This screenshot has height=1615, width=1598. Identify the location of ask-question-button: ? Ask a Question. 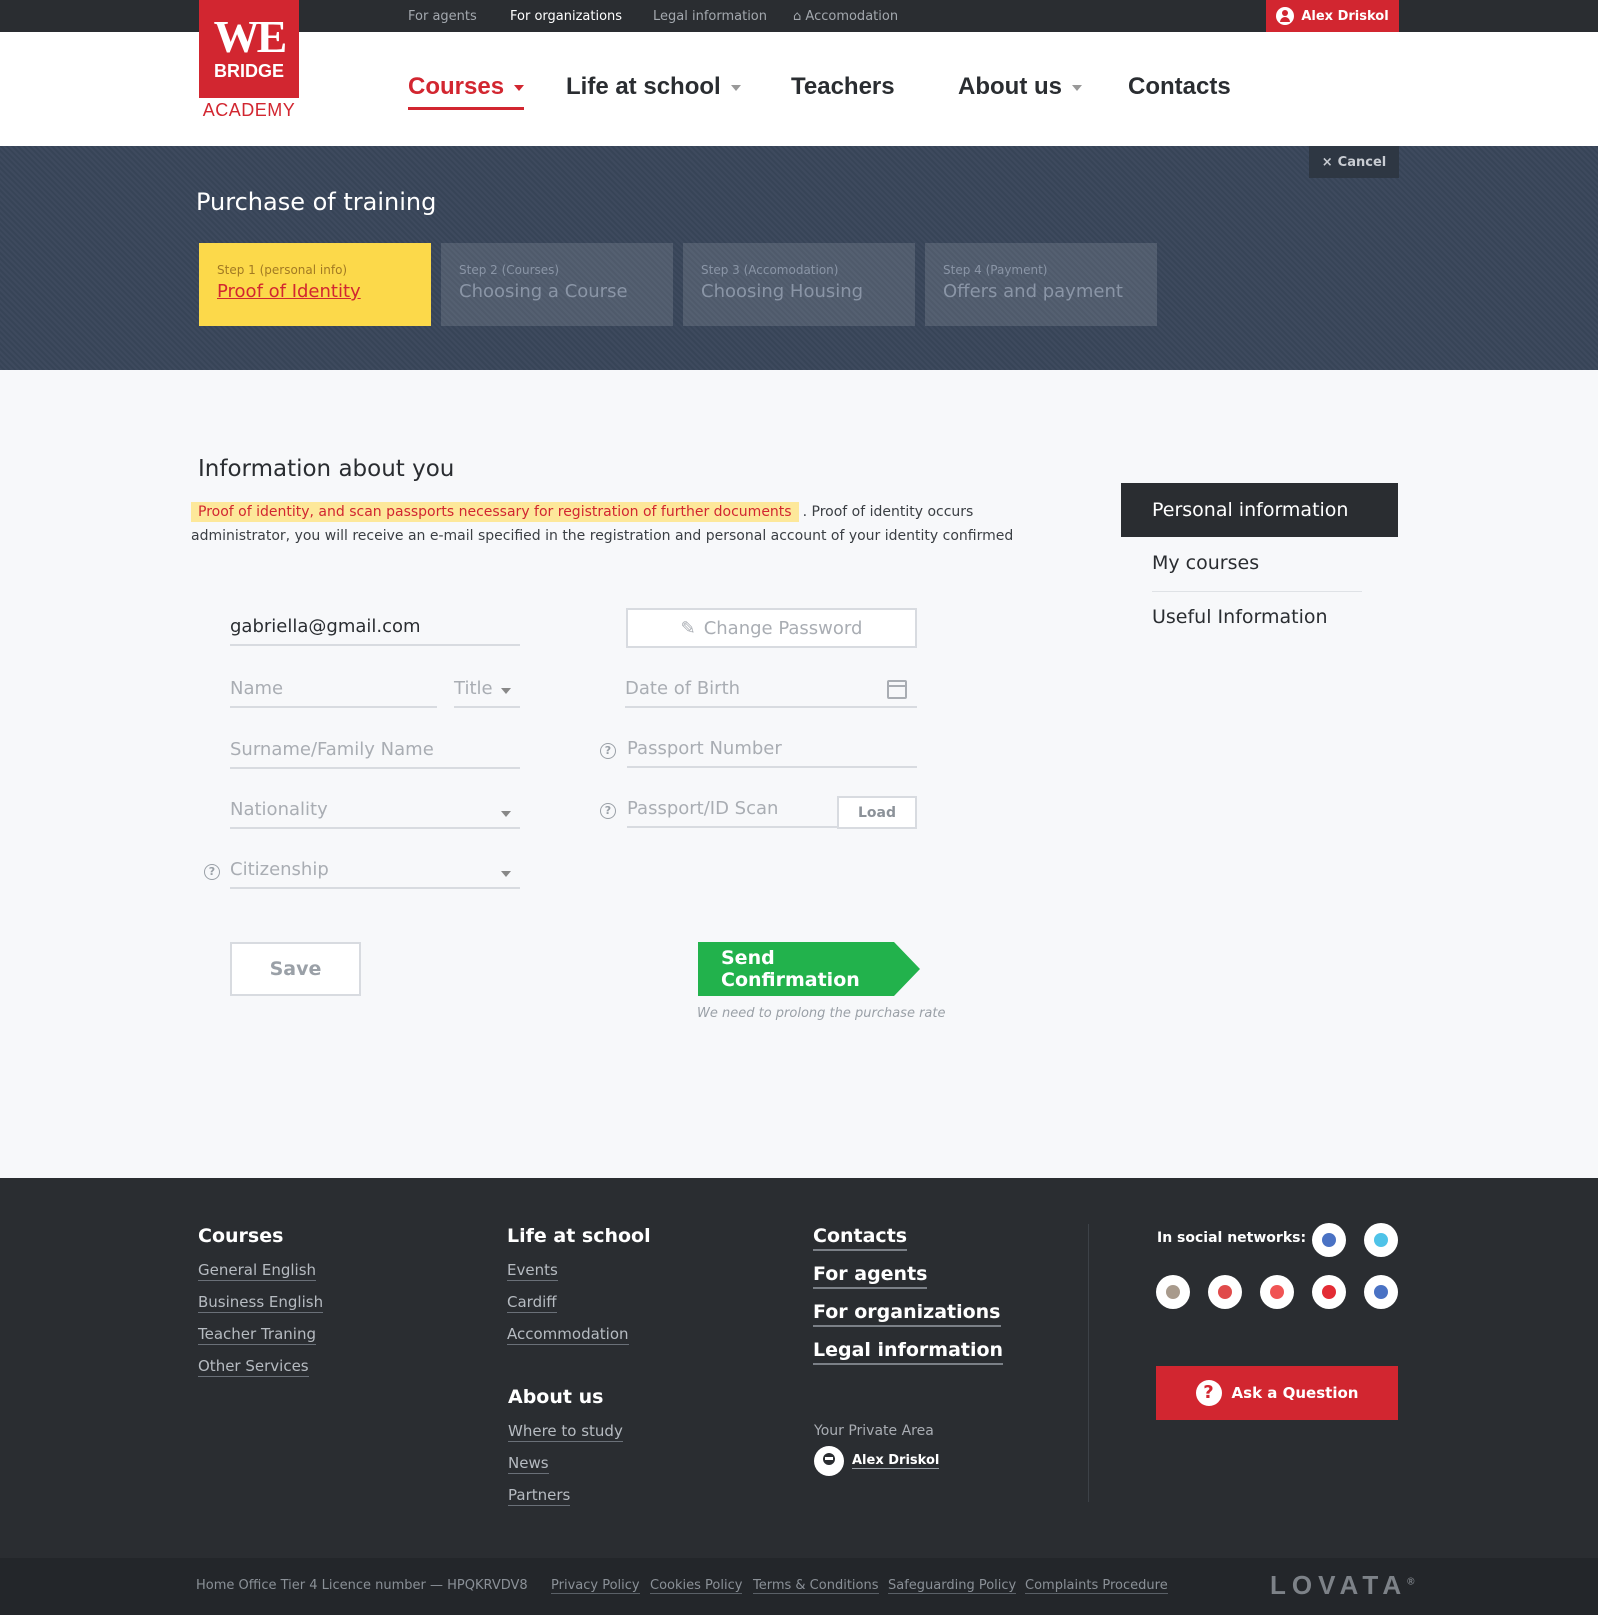
(1277, 1393).